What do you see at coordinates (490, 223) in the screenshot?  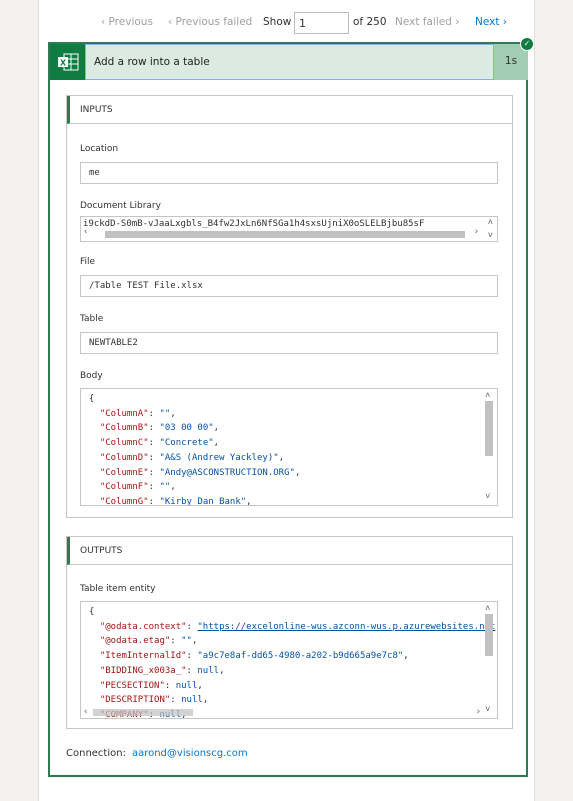 I see `scroll-up-icon: ˄` at bounding box center [490, 223].